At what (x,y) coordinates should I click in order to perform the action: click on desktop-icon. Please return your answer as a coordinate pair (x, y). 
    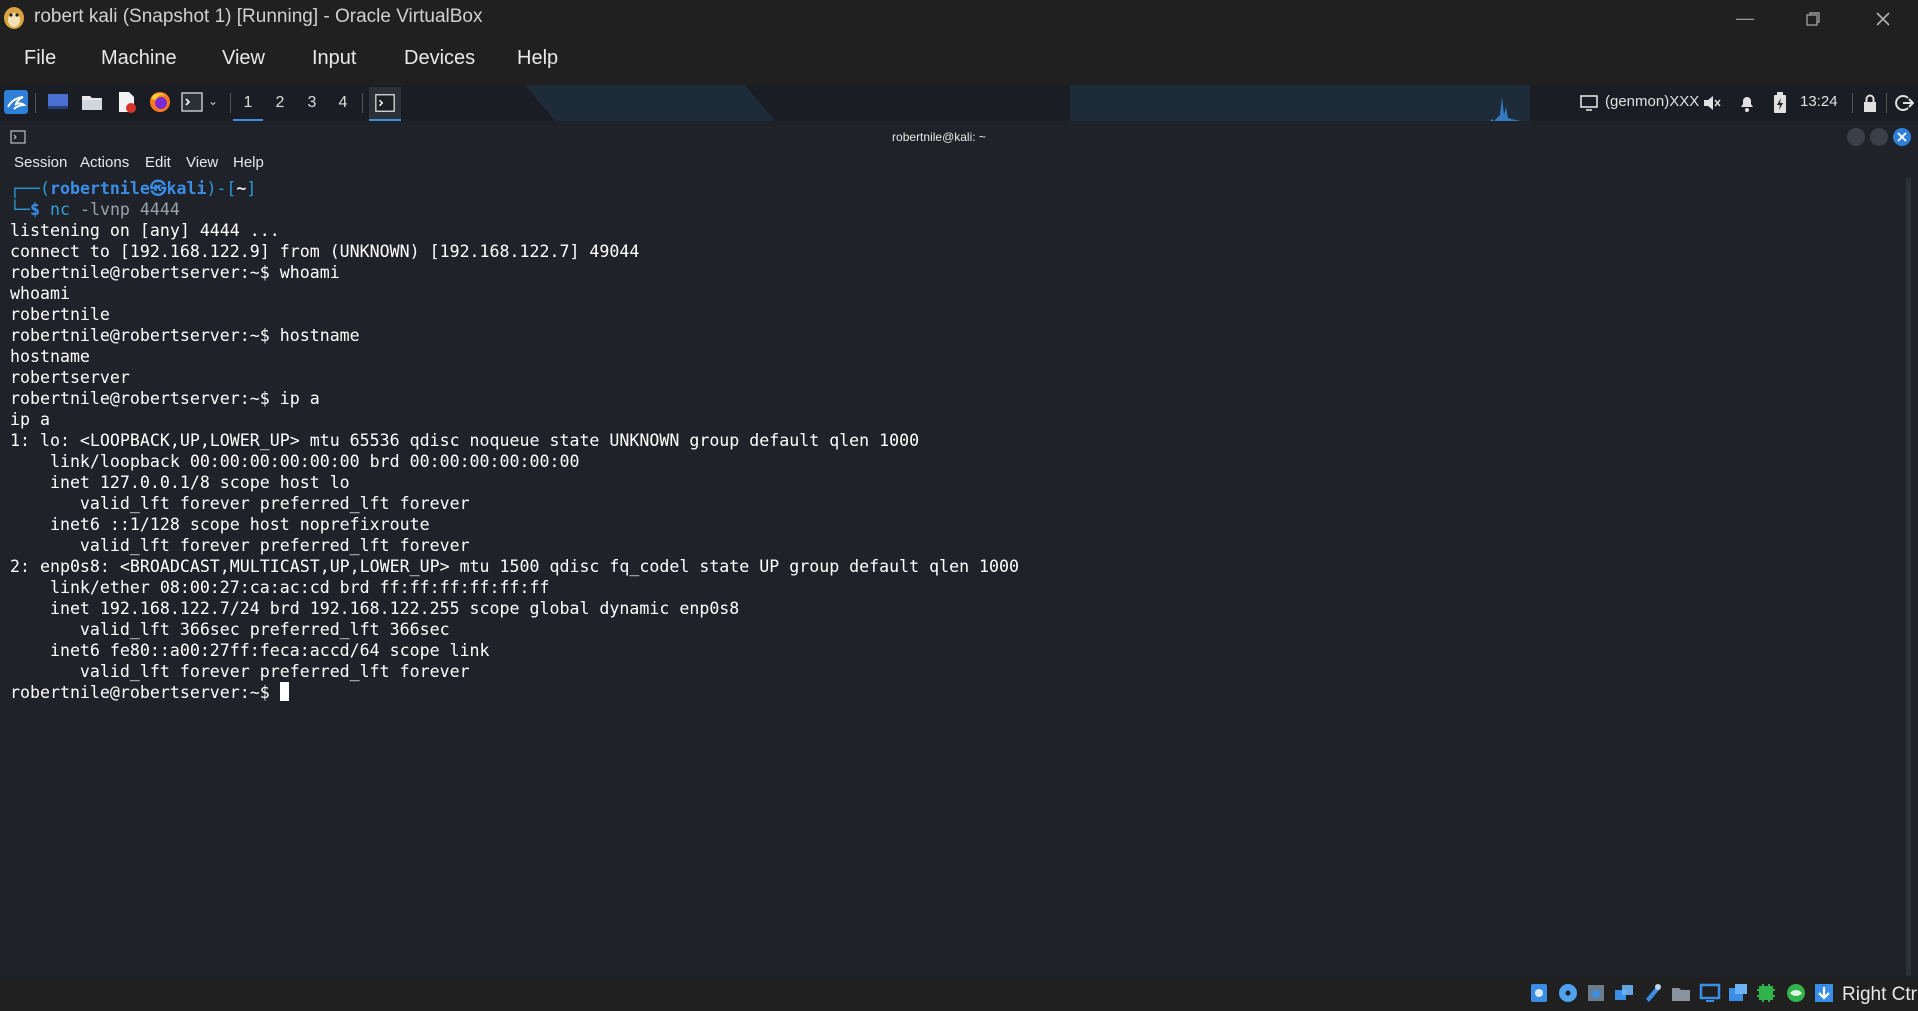
    Looking at the image, I should click on (58, 101).